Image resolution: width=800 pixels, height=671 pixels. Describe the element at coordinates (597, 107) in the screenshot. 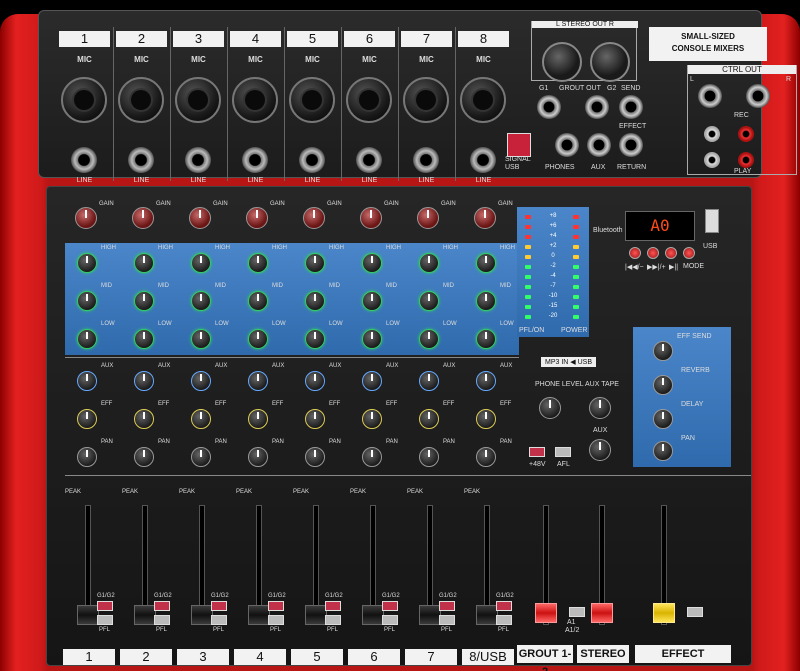

I see `g2-jack` at that location.